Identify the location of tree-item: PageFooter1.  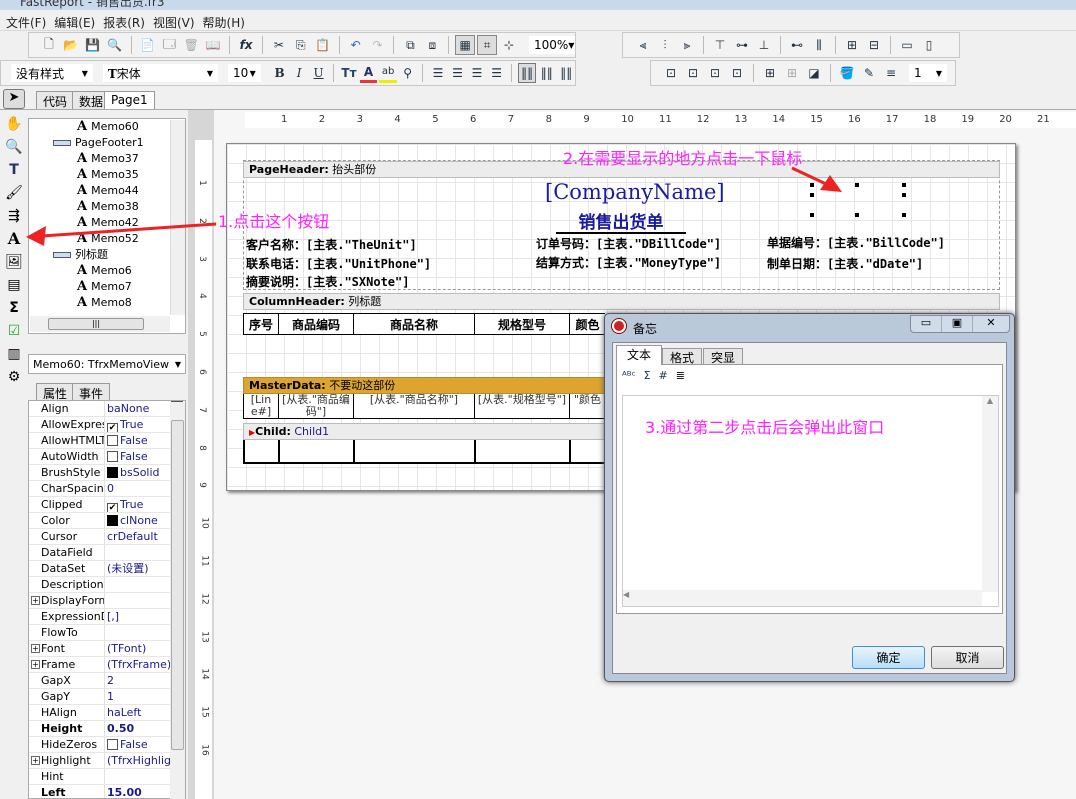
(107, 143).